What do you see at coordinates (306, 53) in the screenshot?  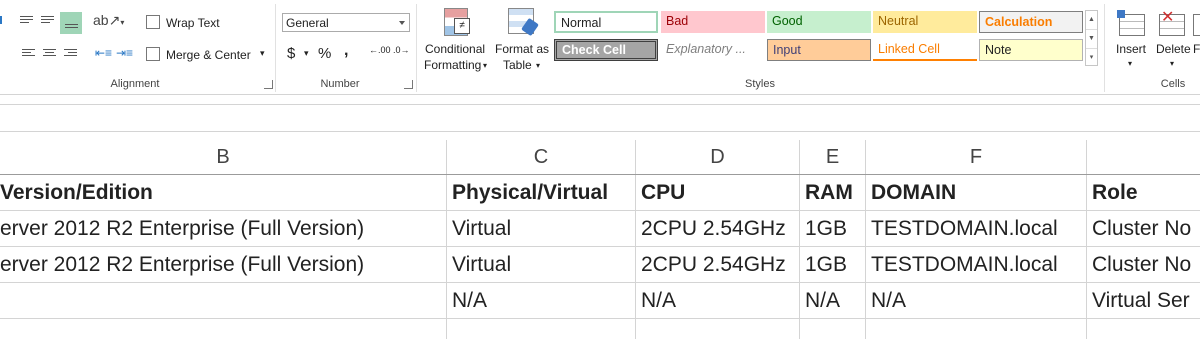 I see `currency-dropdown-icon: ▾` at bounding box center [306, 53].